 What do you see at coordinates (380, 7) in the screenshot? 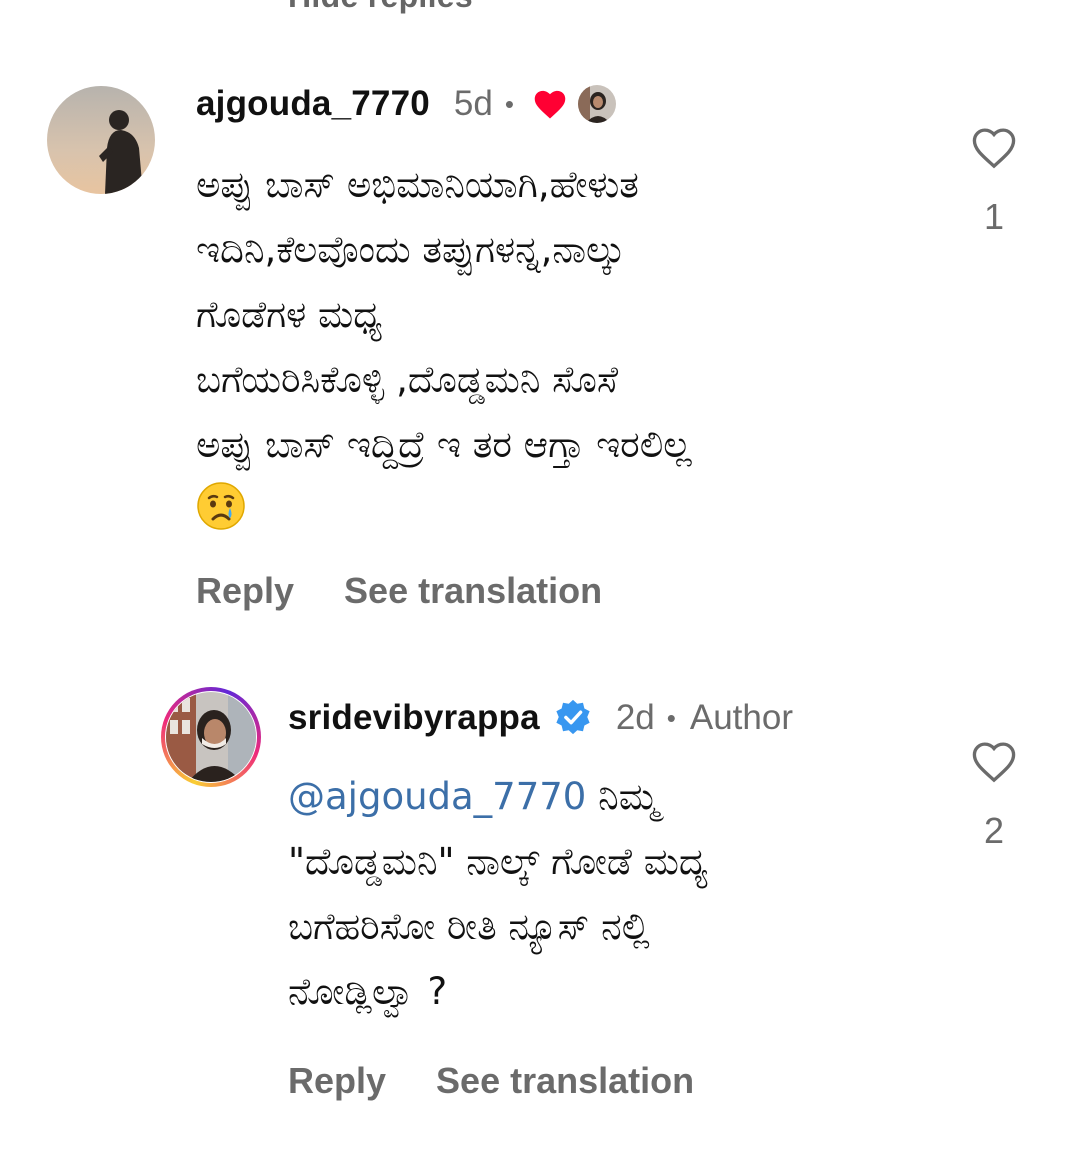
I see `hide-replies-button: Hide replies` at bounding box center [380, 7].